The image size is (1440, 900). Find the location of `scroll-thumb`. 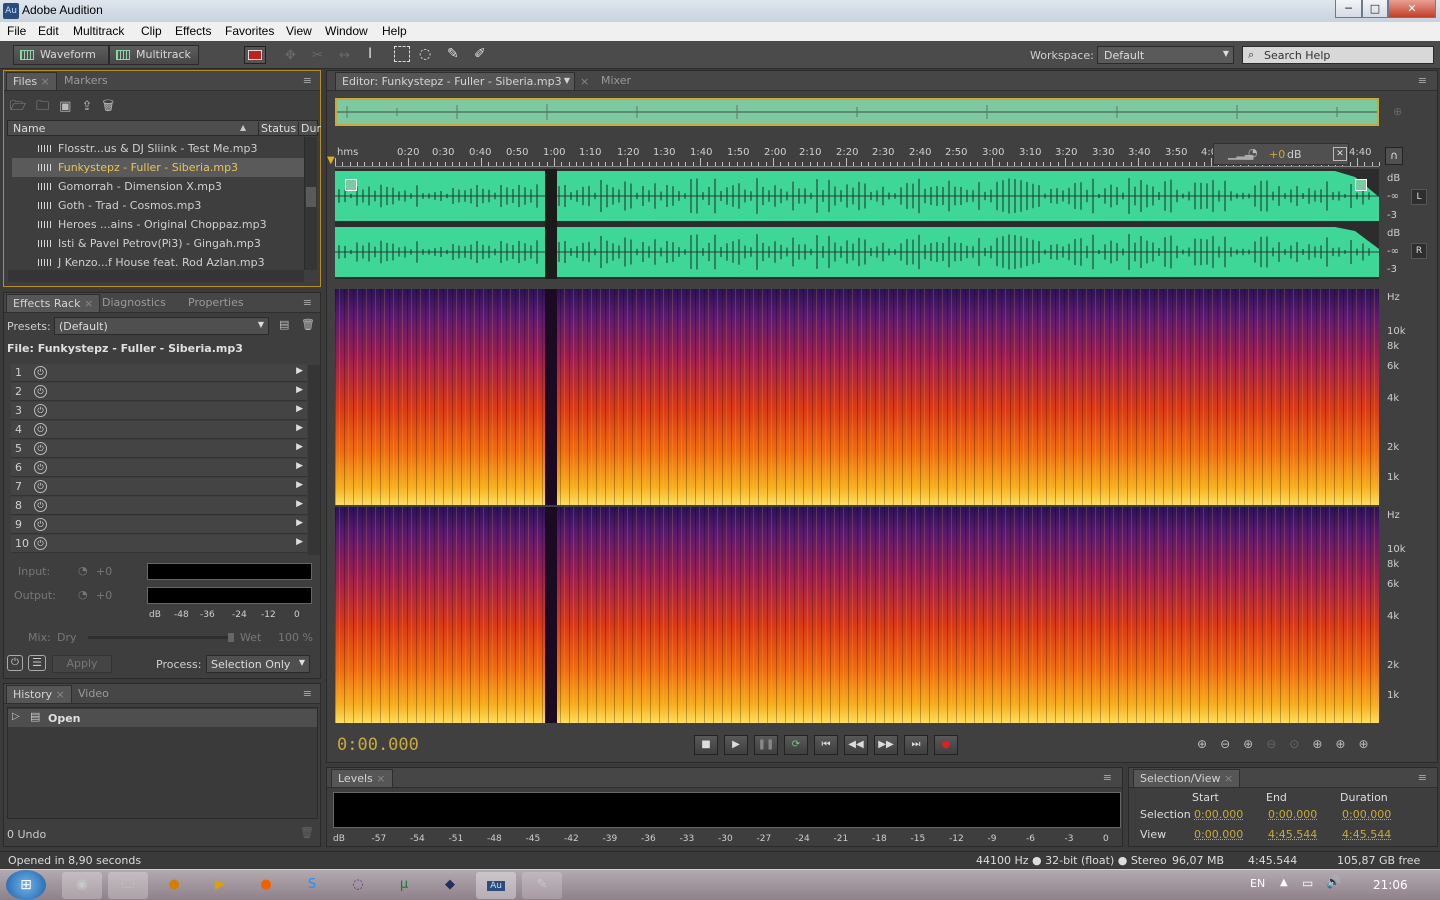

scroll-thumb is located at coordinates (311, 197).